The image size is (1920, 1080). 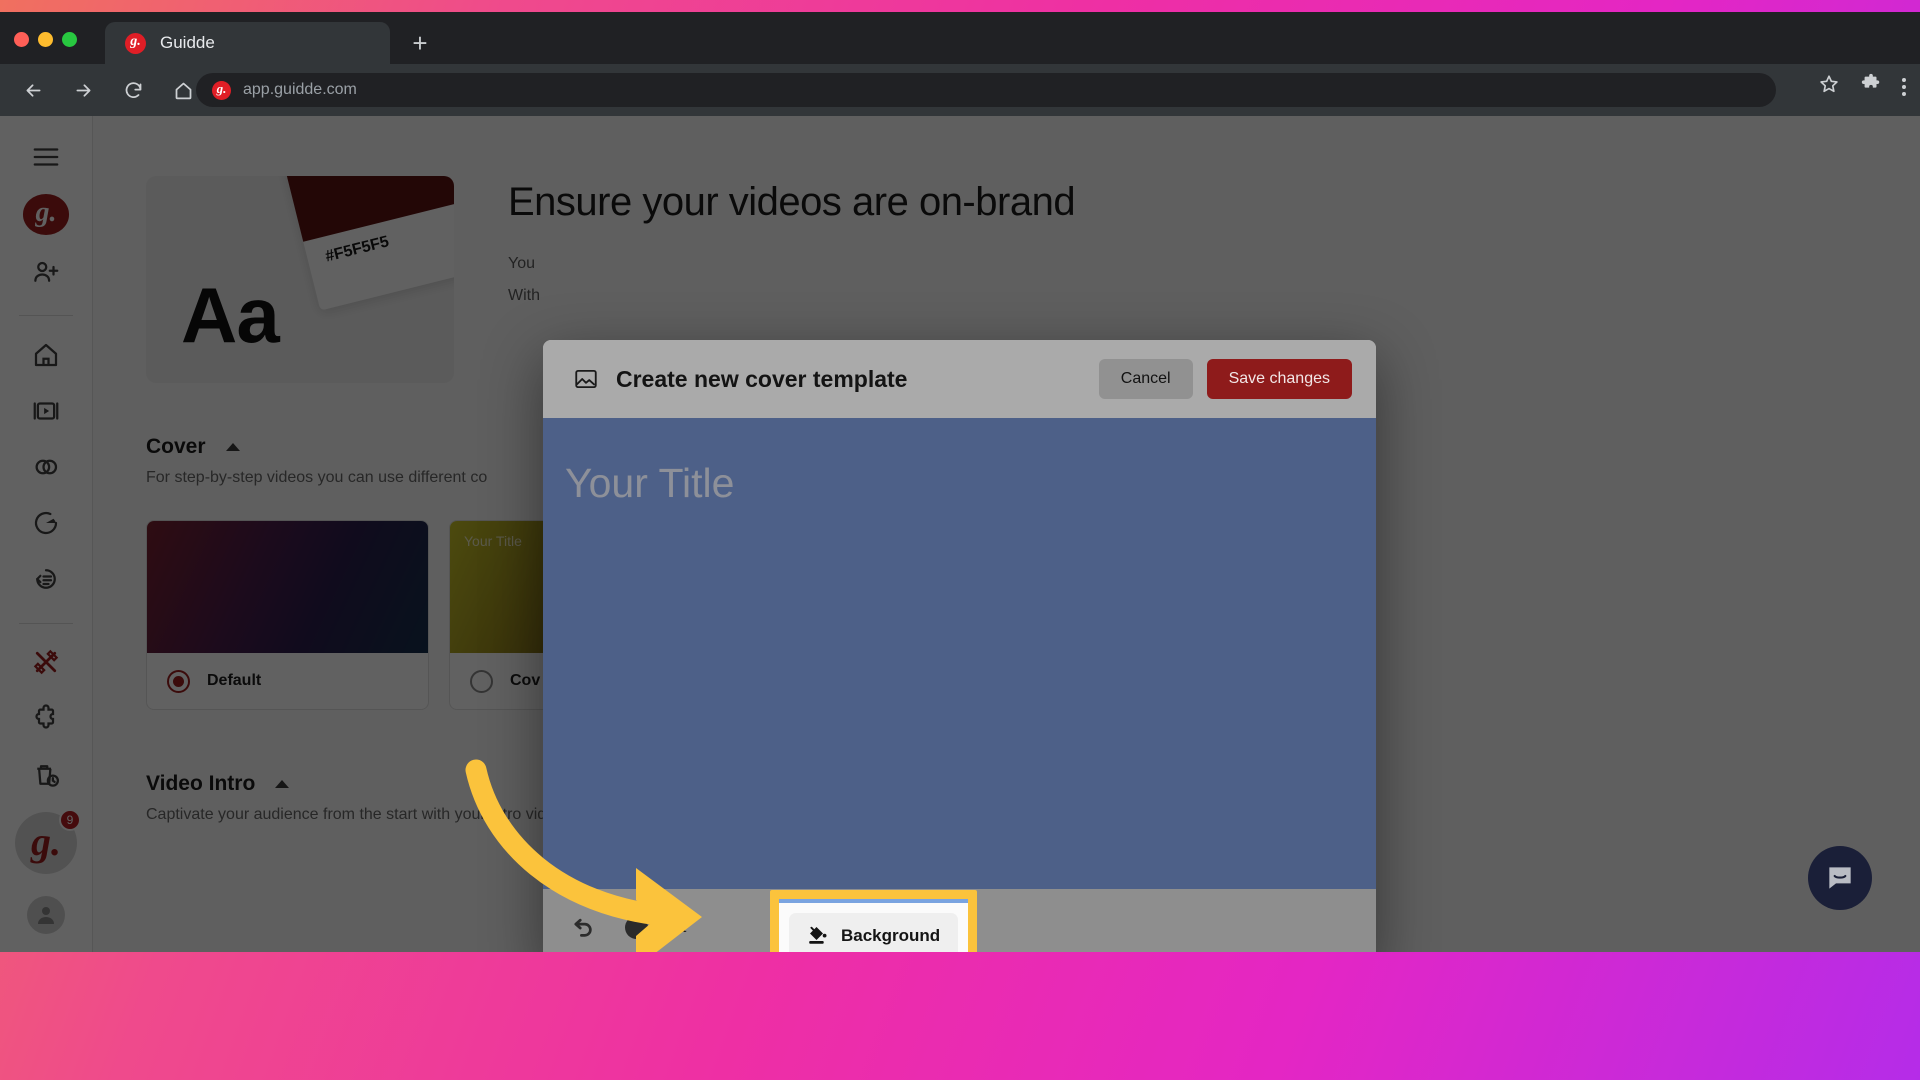 I want to click on background-button-label: Background, so click(x=891, y=935).